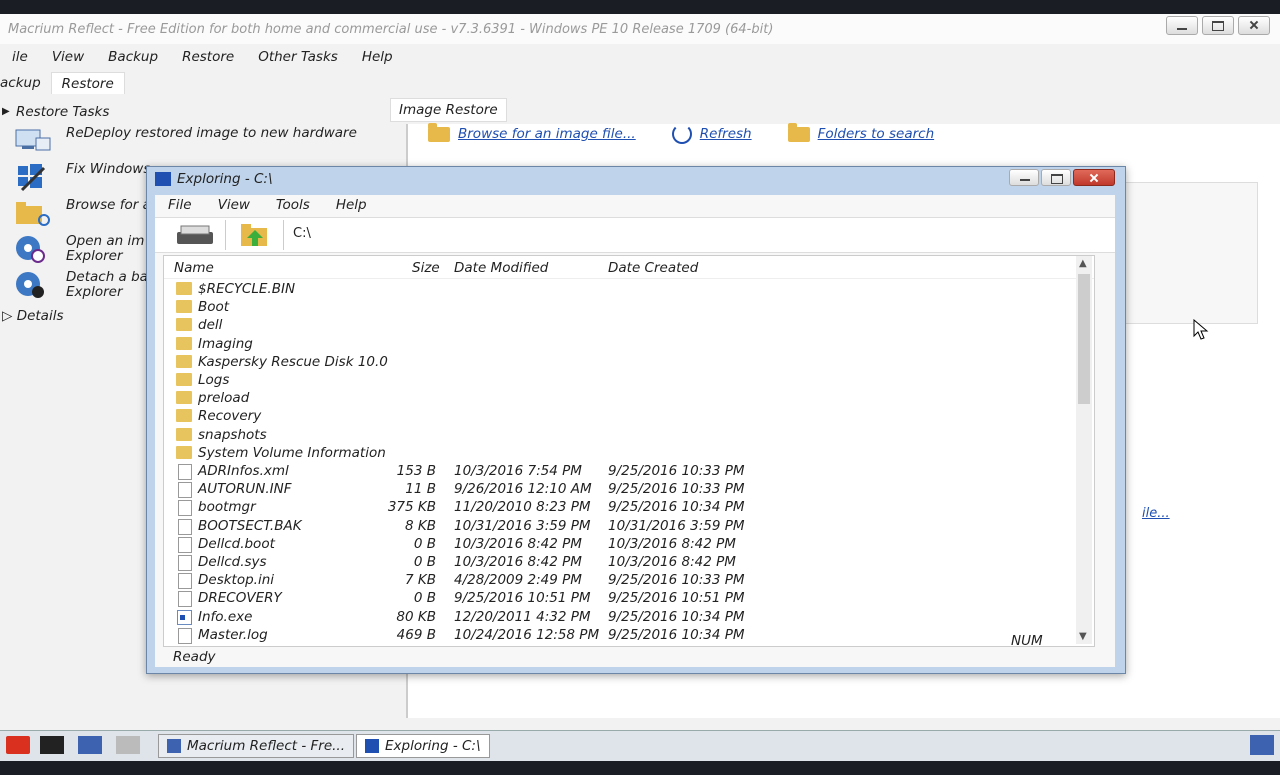 The height and width of the screenshot is (775, 1280). Describe the element at coordinates (676, 471) in the screenshot. I see `file-date-created: 9/25/2016 10:33 PM` at that location.